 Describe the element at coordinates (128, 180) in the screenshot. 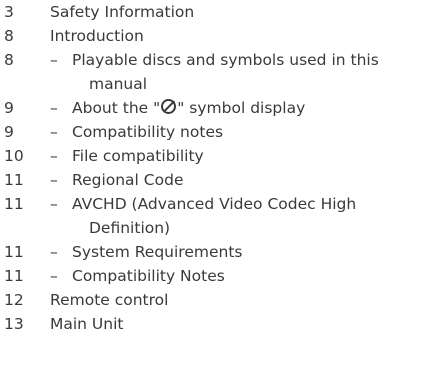

I see `toc-entry-title: Regional Code` at that location.